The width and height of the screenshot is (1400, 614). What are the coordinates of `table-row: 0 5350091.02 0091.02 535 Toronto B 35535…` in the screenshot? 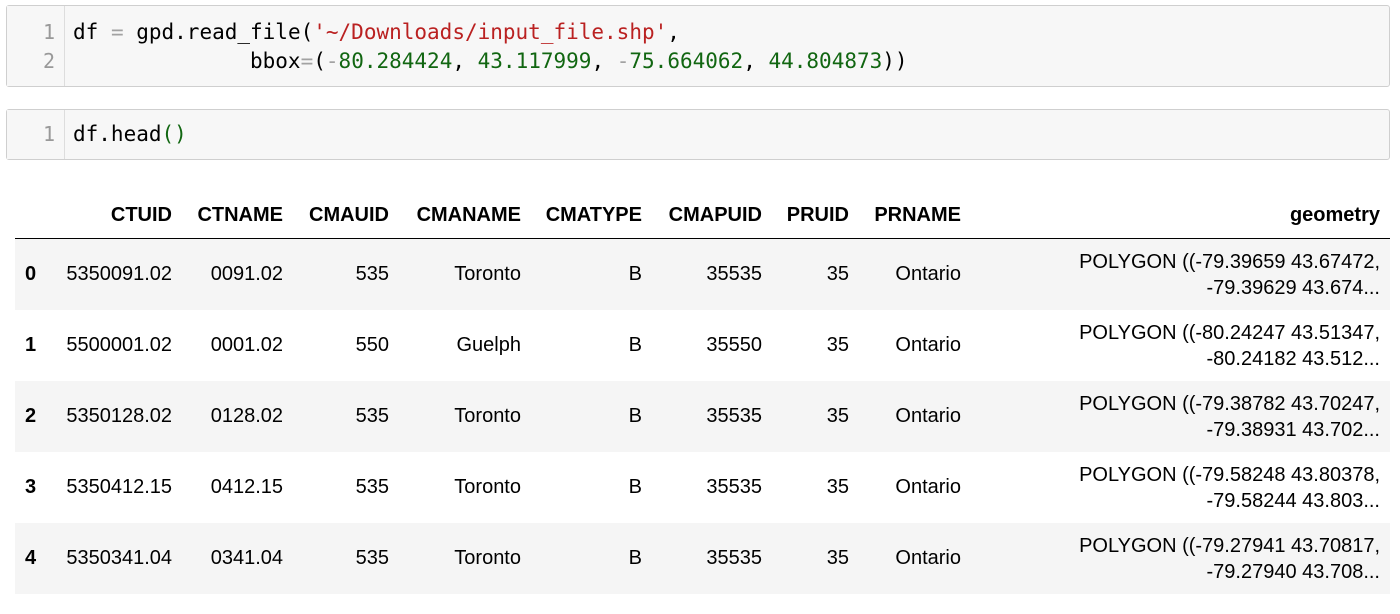 It's located at (702, 274).